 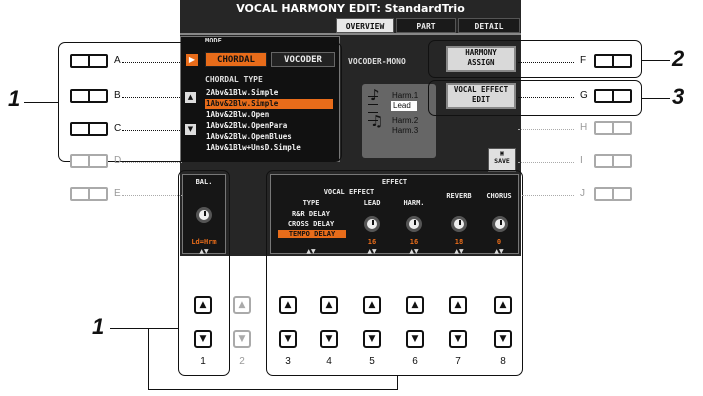 I want to click on staff-label-lead: Lead, so click(x=404, y=106).